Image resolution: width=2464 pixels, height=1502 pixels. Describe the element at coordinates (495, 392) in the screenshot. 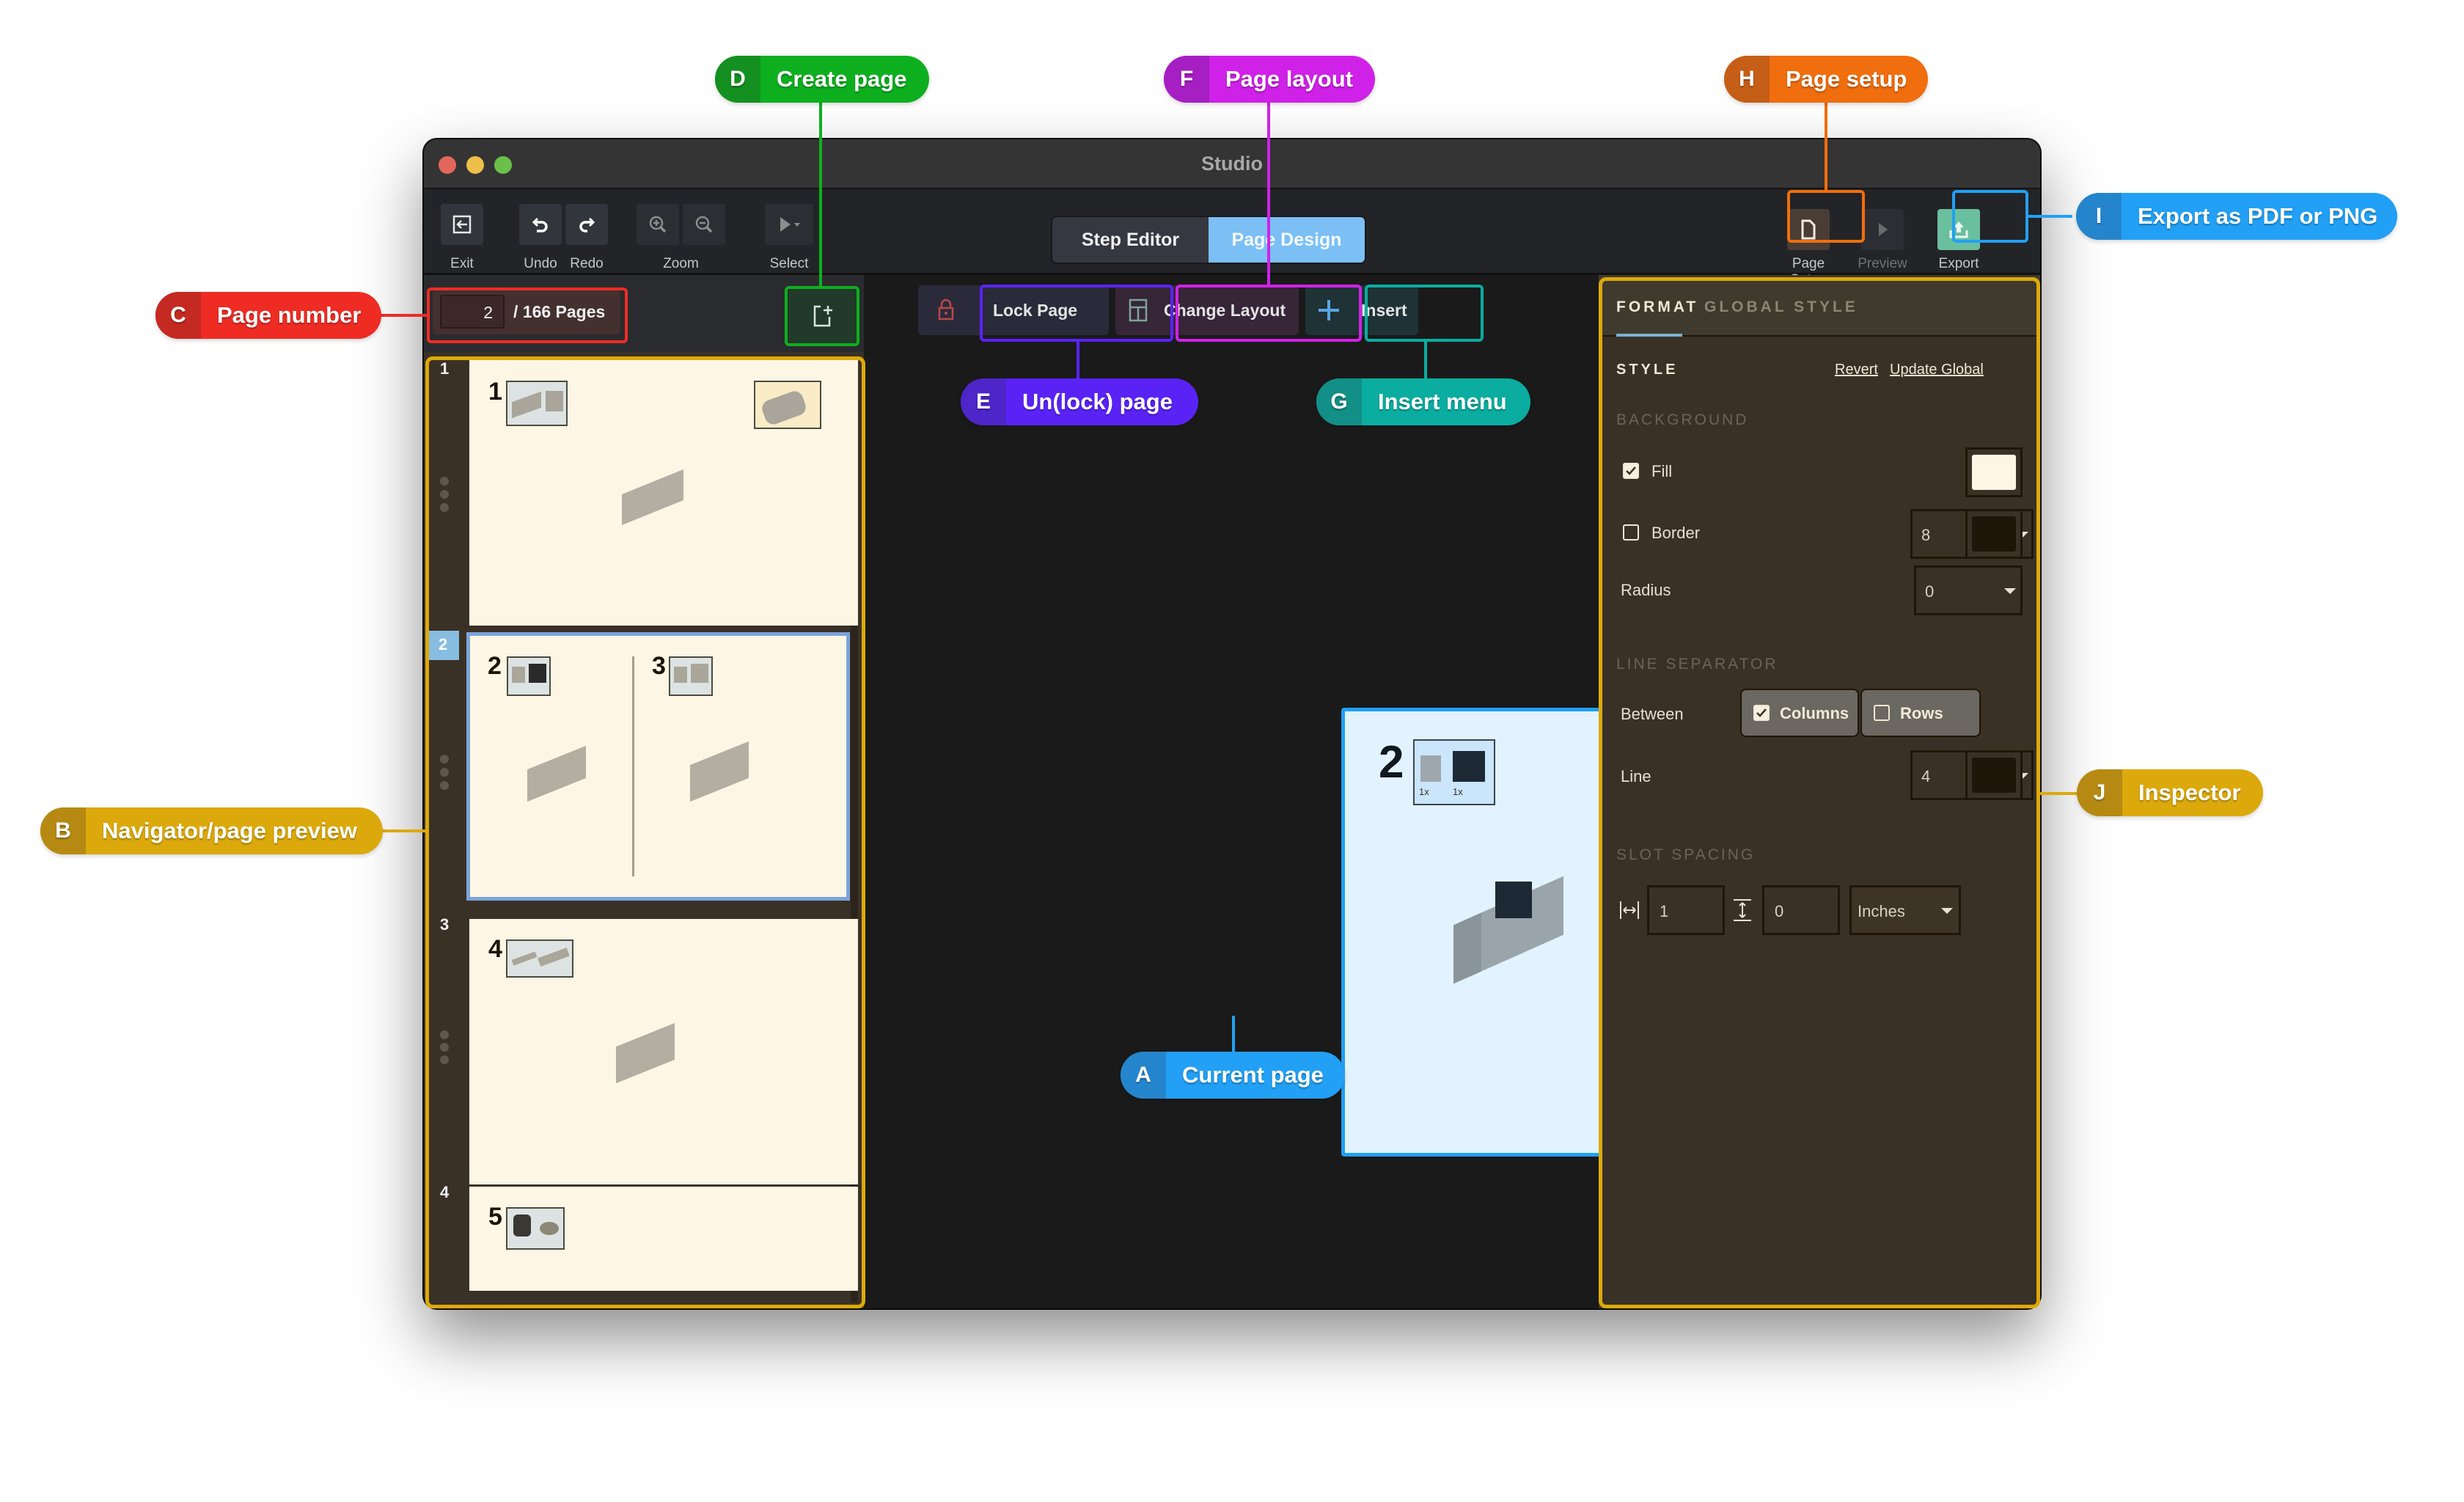

I see `step-number: 1` at that location.